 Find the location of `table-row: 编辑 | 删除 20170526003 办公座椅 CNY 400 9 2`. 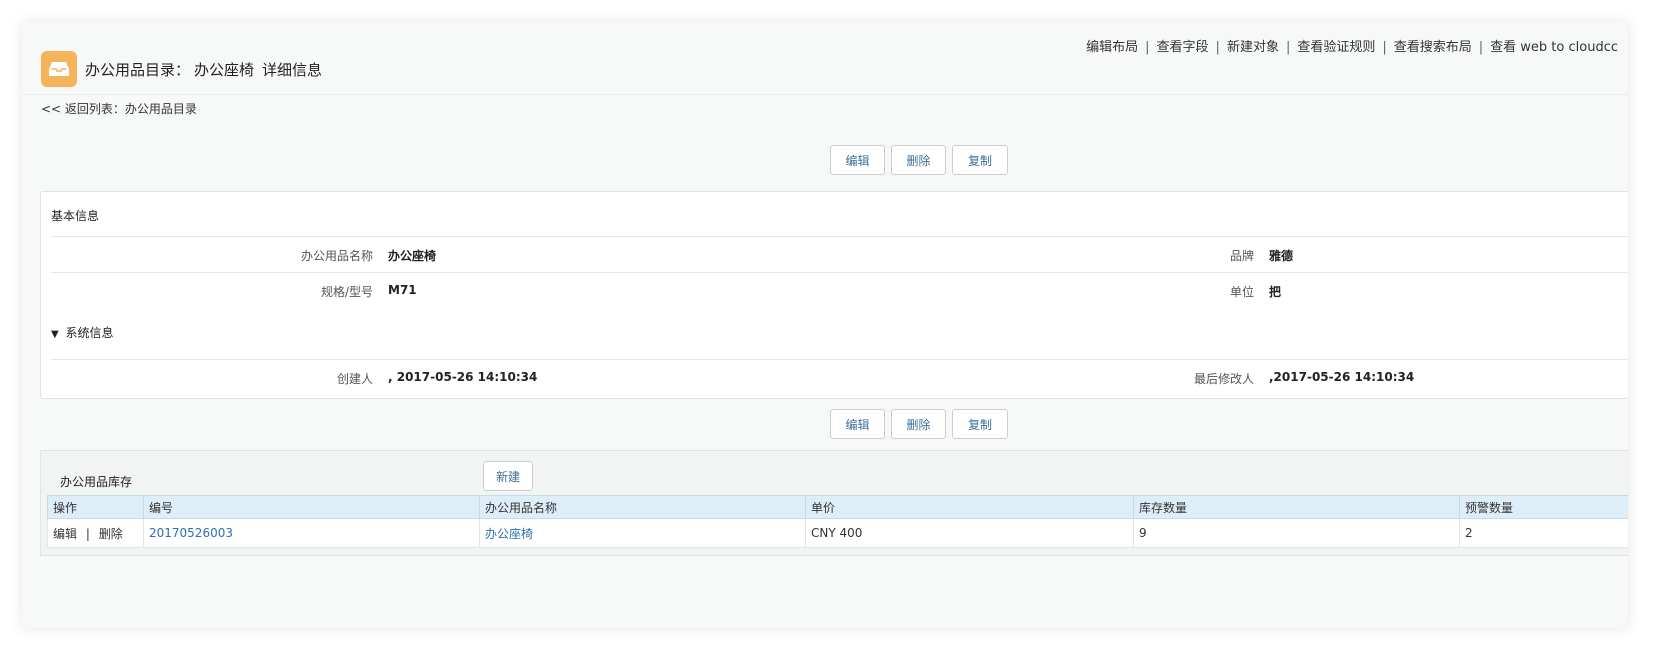

table-row: 编辑 | 删除 20170526003 办公座椅 CNY 400 9 2 is located at coordinates (837, 533).